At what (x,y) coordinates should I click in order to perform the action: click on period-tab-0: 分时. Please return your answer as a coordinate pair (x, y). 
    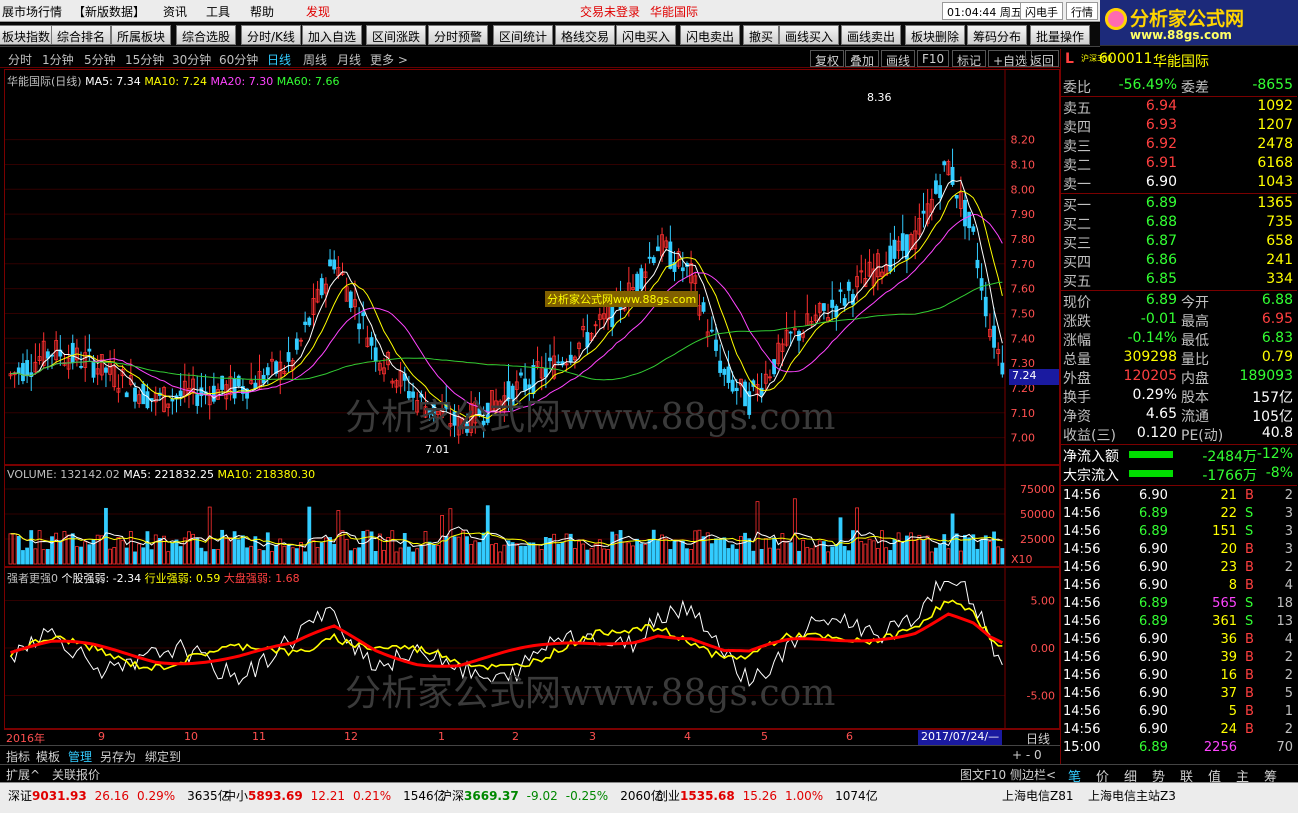
    Looking at the image, I should click on (20, 59).